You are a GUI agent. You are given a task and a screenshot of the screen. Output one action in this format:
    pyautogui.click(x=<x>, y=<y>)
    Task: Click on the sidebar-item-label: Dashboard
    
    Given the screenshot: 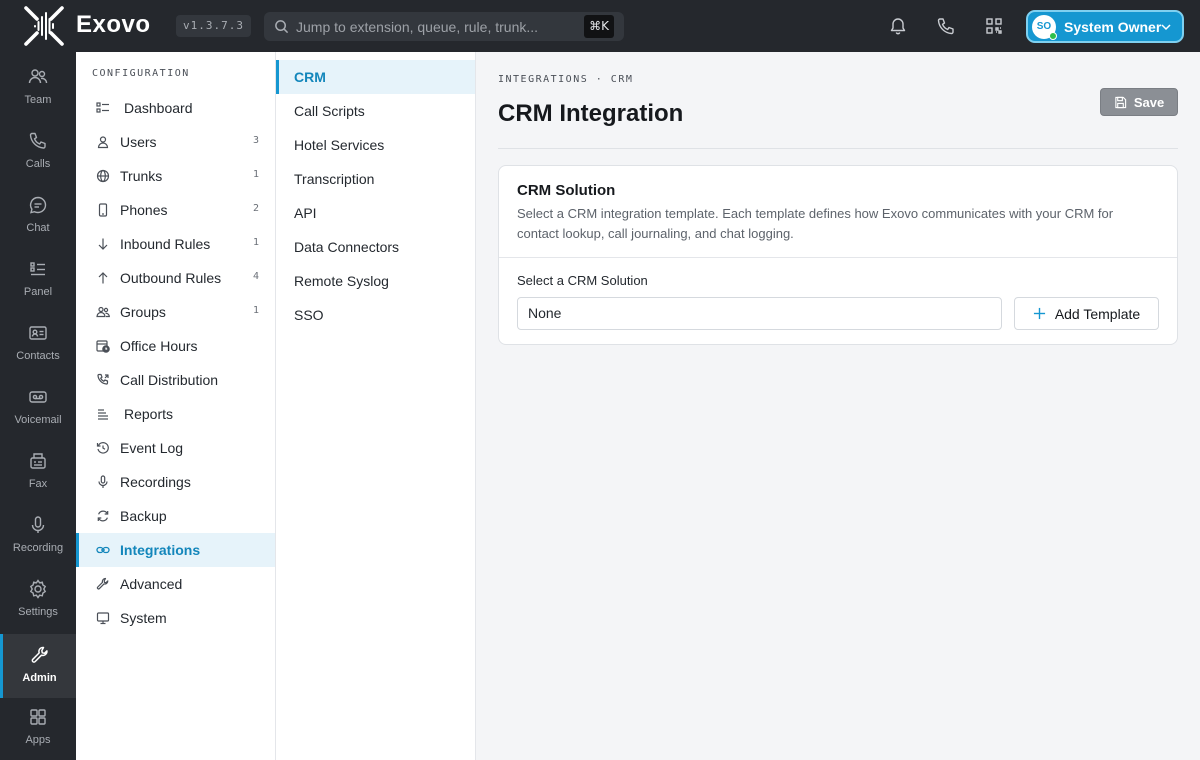 What is the action you would take?
    pyautogui.click(x=158, y=108)
    